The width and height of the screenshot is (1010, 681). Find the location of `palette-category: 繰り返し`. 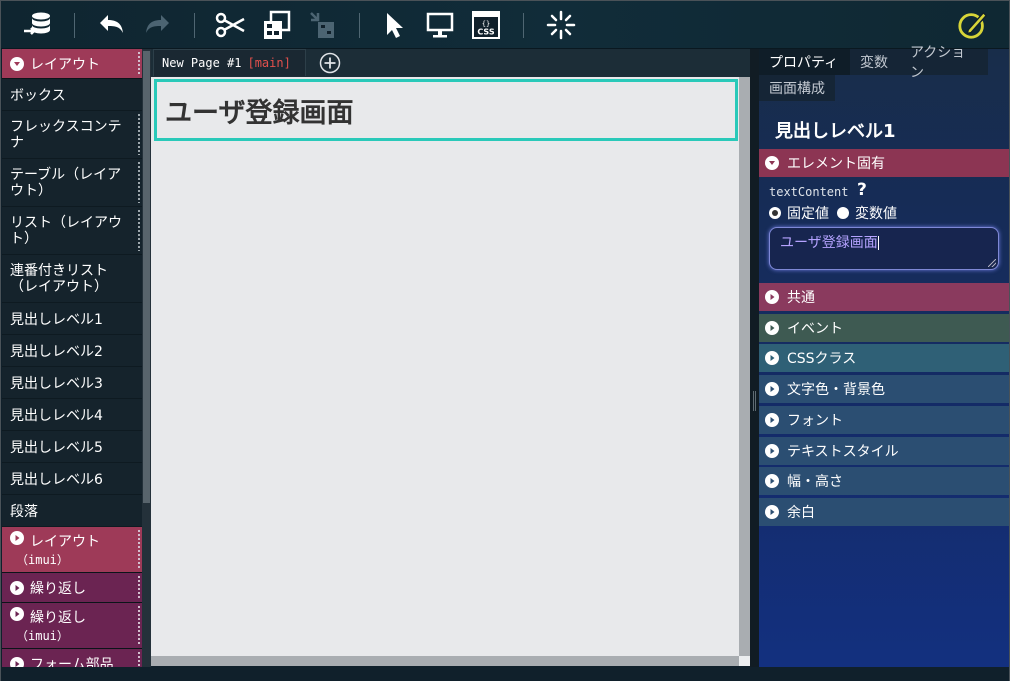

palette-category: 繰り返し is located at coordinates (72, 588).